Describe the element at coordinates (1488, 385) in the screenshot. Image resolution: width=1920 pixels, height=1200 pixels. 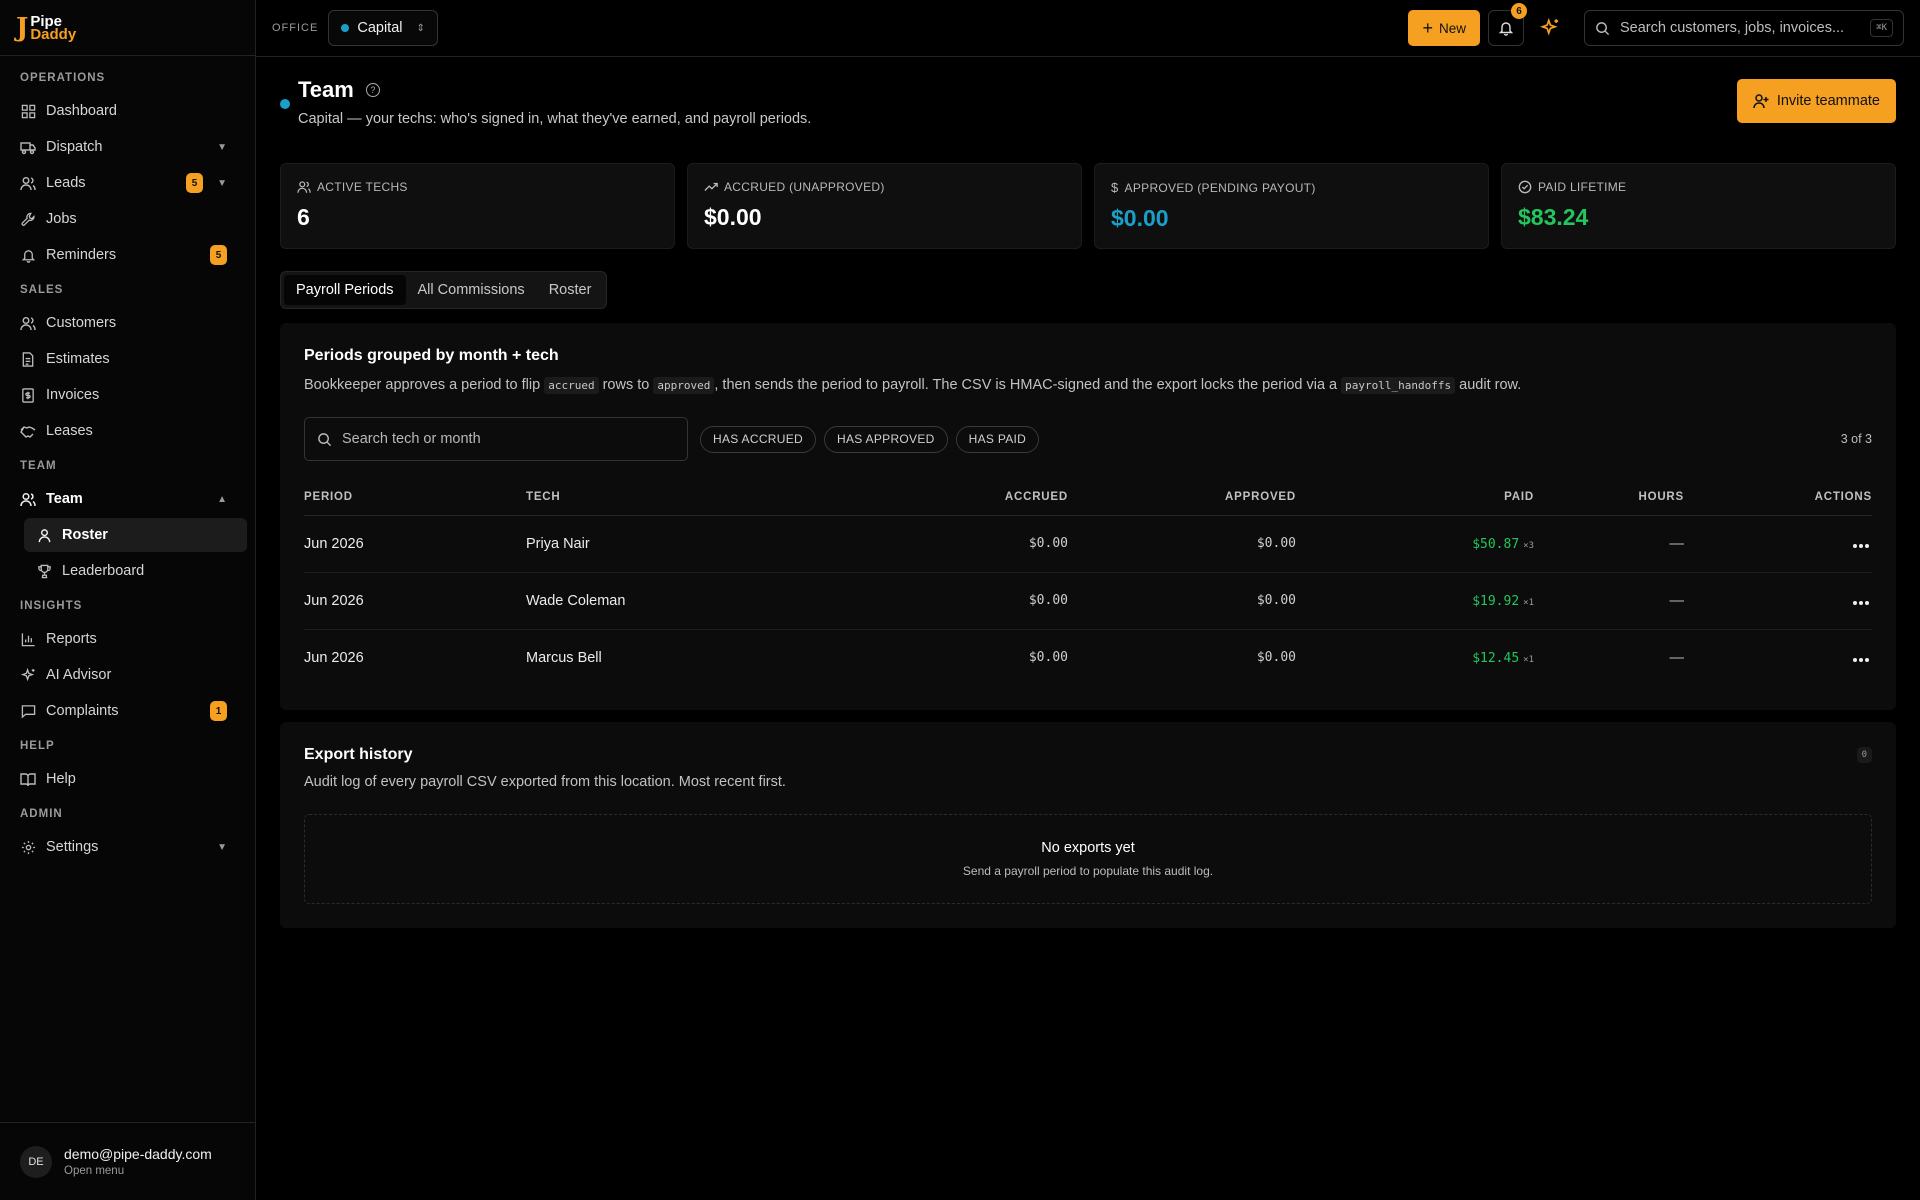
I see `desc-text: audit row.` at that location.